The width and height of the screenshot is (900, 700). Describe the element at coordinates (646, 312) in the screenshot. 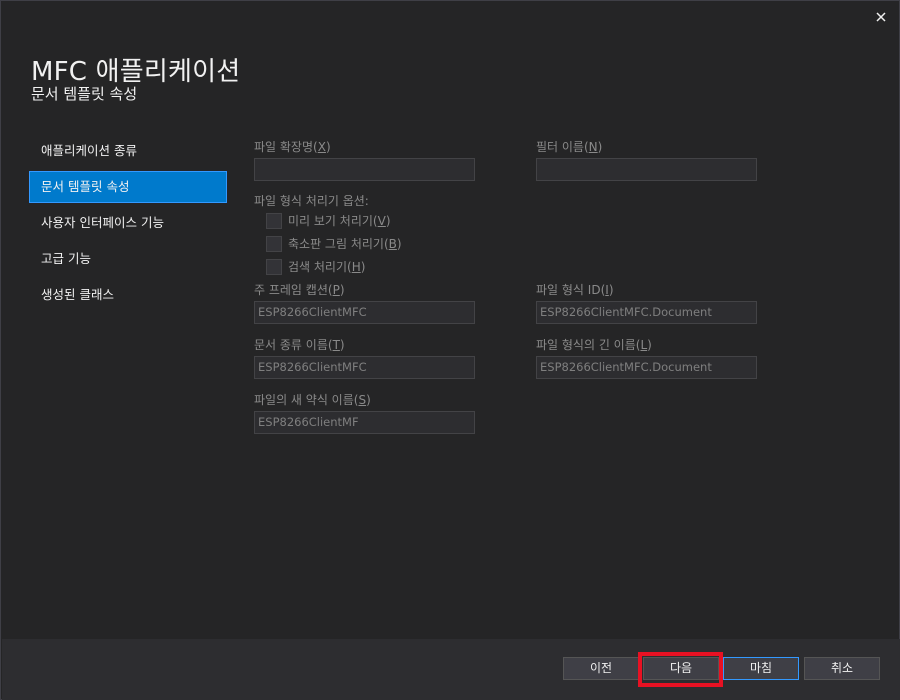

I see `file-type-id-input: ESP8266ClientMFC.Document` at that location.